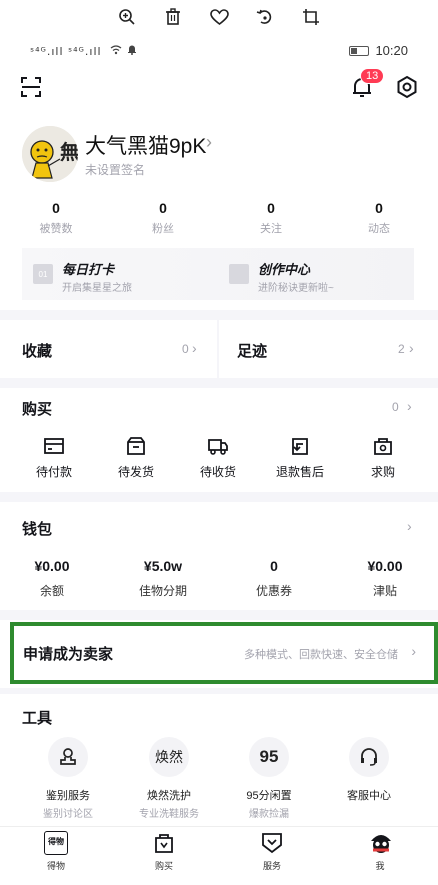 This screenshot has height=885, width=438. Describe the element at coordinates (50, 154) in the screenshot. I see `avatar: 無` at that location.